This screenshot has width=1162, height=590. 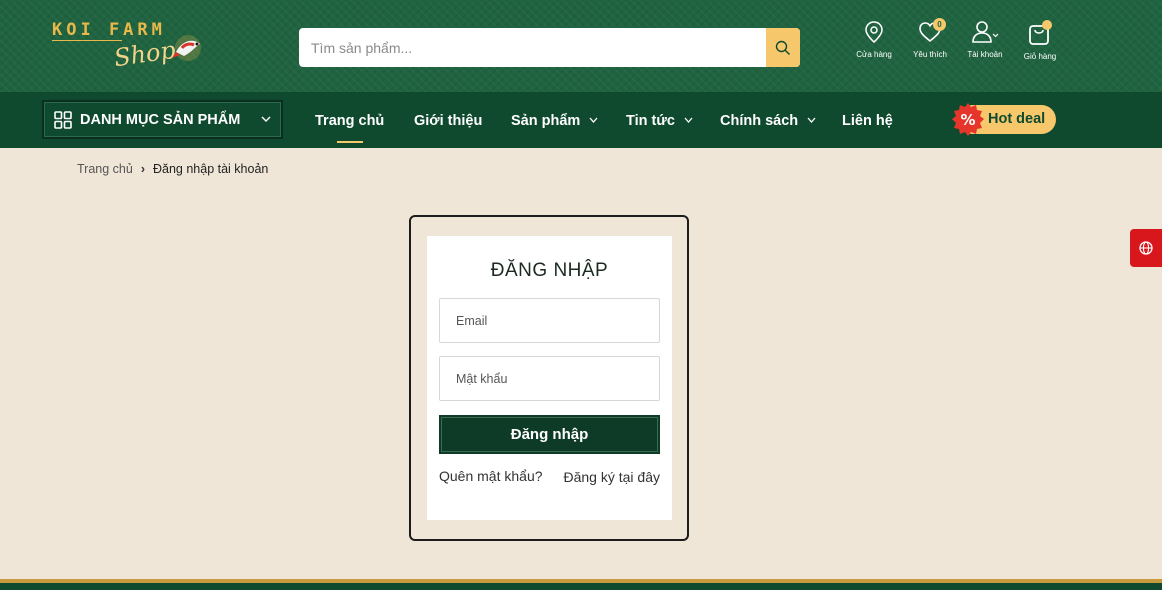 I want to click on search-button, so click(x=783, y=47).